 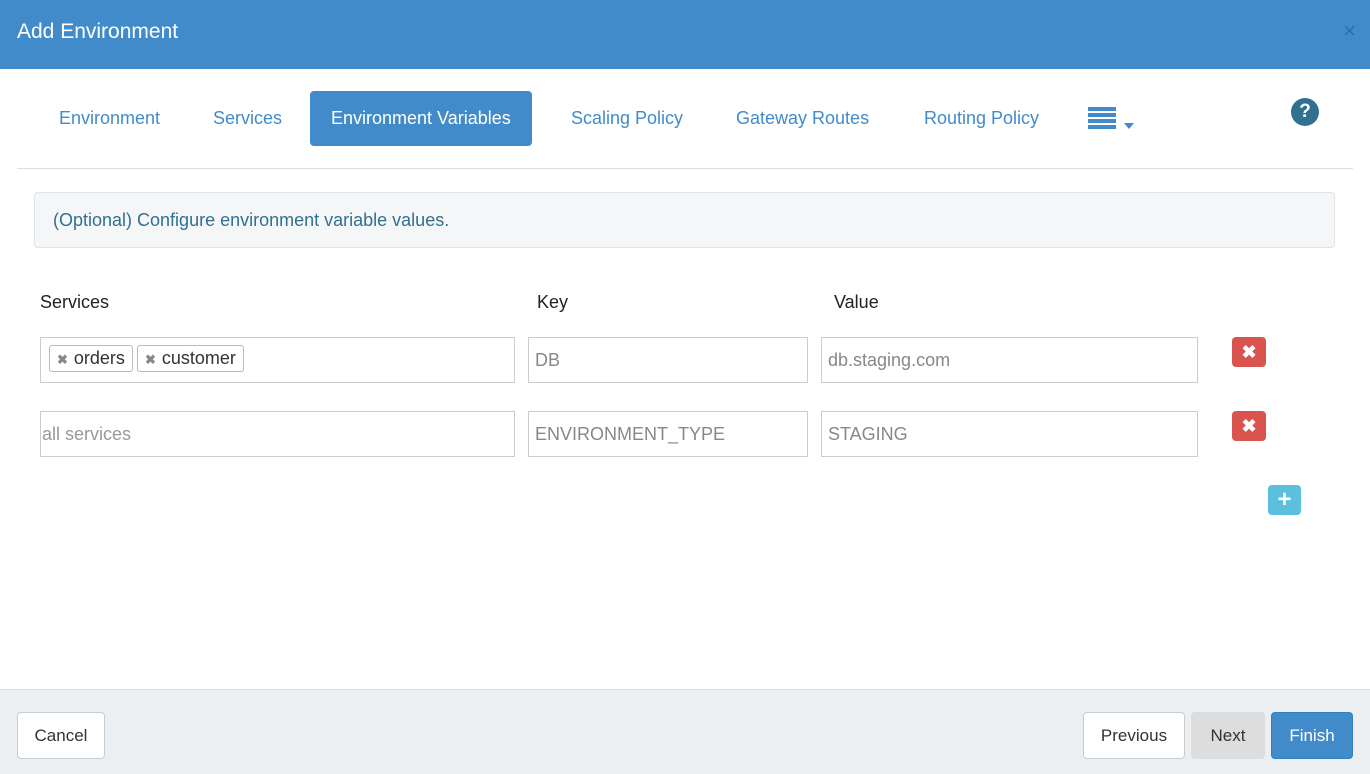 I want to click on value-input: db.staging.com, so click(x=1009, y=360).